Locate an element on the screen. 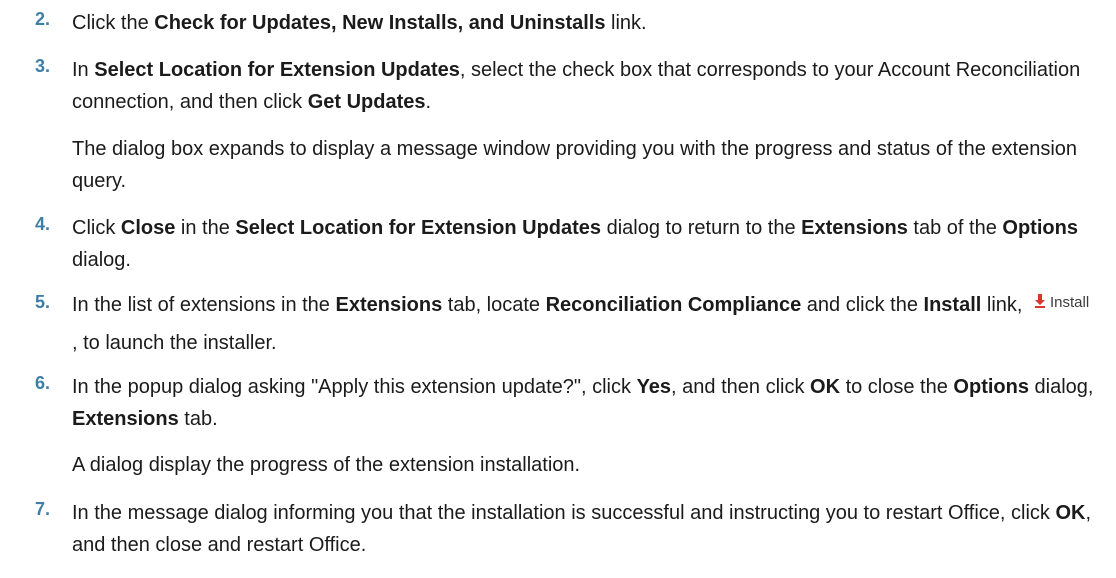  step-number: 4. is located at coordinates (43, 224).